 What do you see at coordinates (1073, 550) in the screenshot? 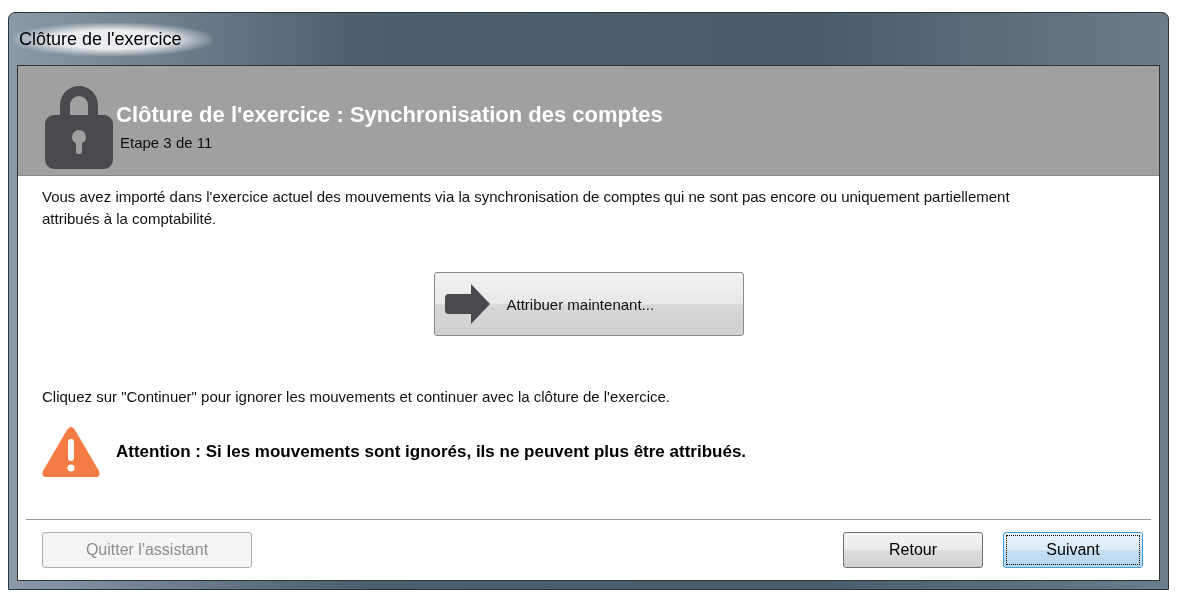
I see `next-button: Suivant` at bounding box center [1073, 550].